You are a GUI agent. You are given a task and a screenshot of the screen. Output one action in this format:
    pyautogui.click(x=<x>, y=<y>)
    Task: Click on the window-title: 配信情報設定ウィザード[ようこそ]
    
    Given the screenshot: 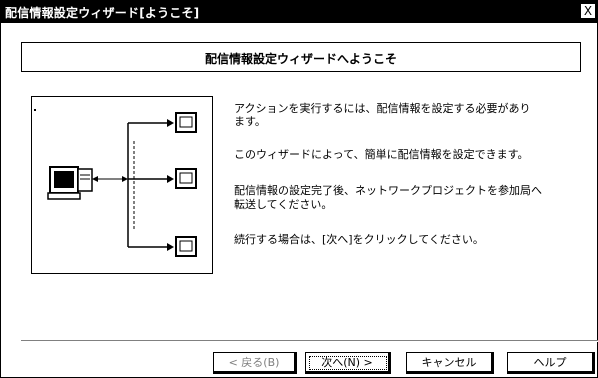 What is the action you would take?
    pyautogui.click(x=102, y=13)
    